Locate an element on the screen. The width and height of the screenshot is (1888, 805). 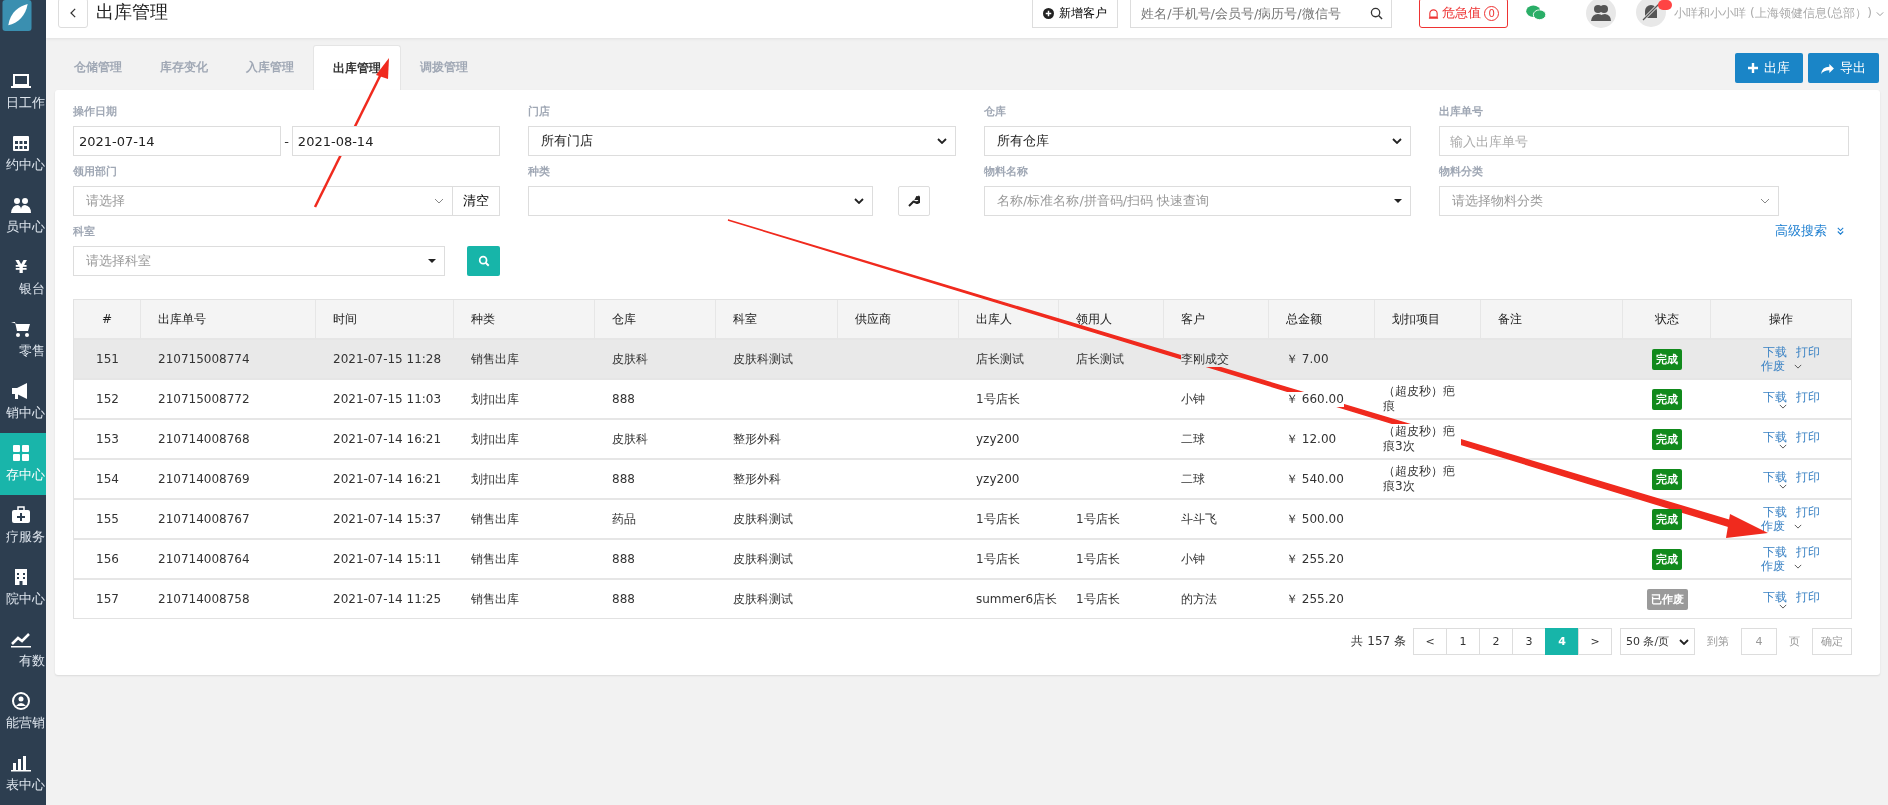
field-label: 出库单号 is located at coordinates (1461, 111).